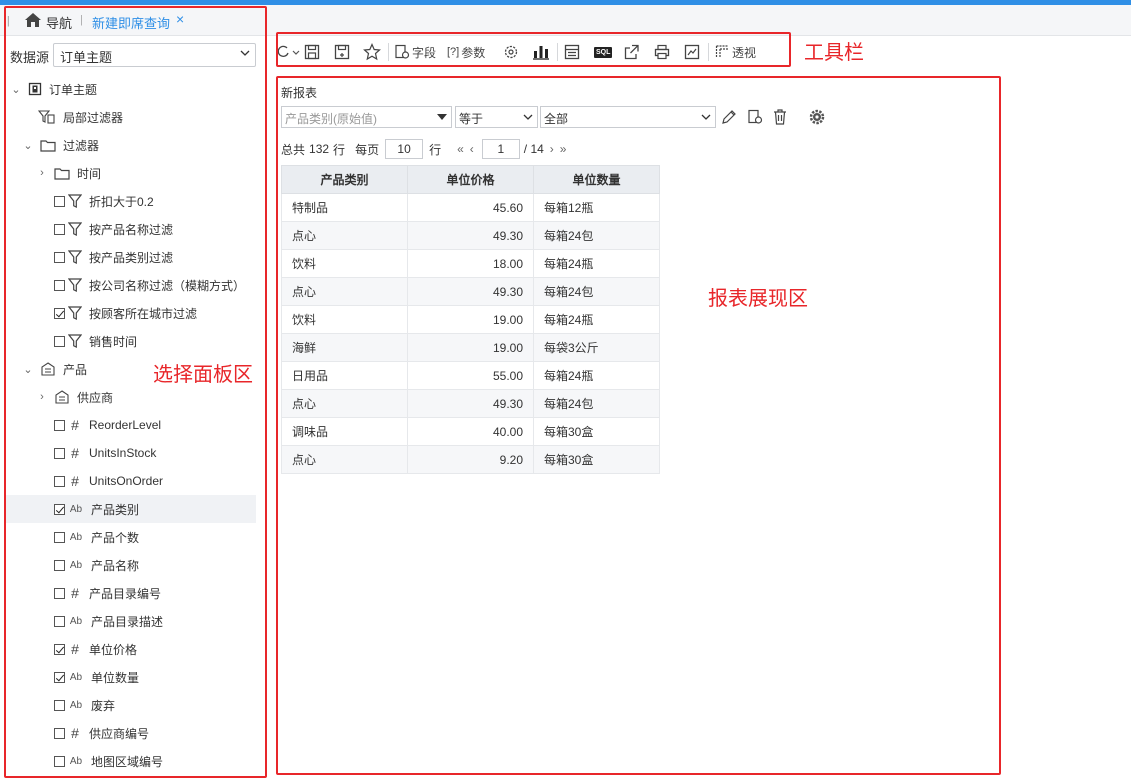 The image size is (1131, 782). Describe the element at coordinates (470, 459) in the screenshot. I see `table-row: 点心 9.20 每箱30盒` at that location.